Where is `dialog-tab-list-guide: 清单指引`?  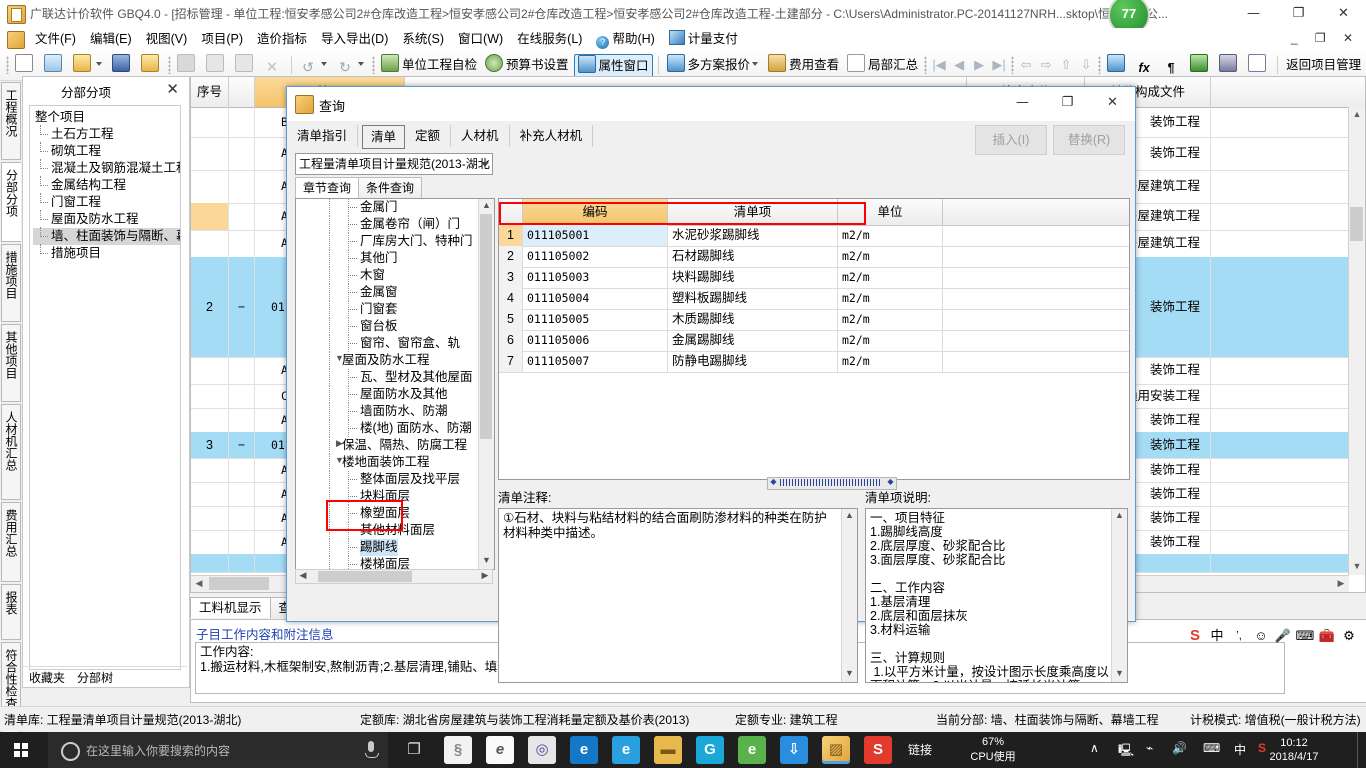
dialog-tab-list-guide: 清单指引 is located at coordinates (323, 136).